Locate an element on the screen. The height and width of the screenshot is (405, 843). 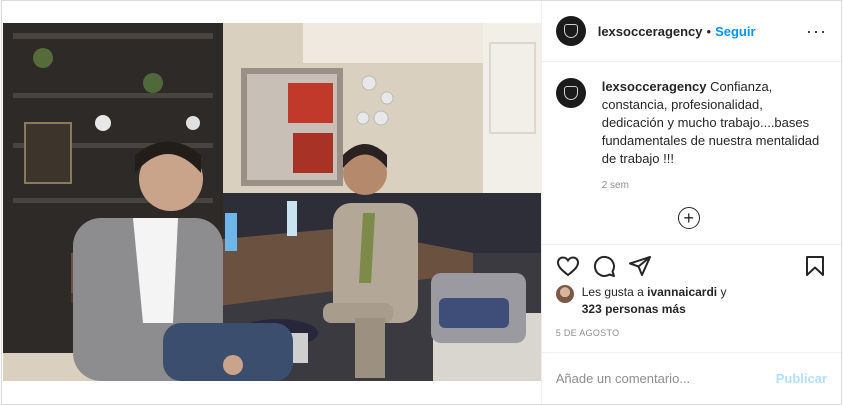
publish-button: Publicar is located at coordinates (801, 378).